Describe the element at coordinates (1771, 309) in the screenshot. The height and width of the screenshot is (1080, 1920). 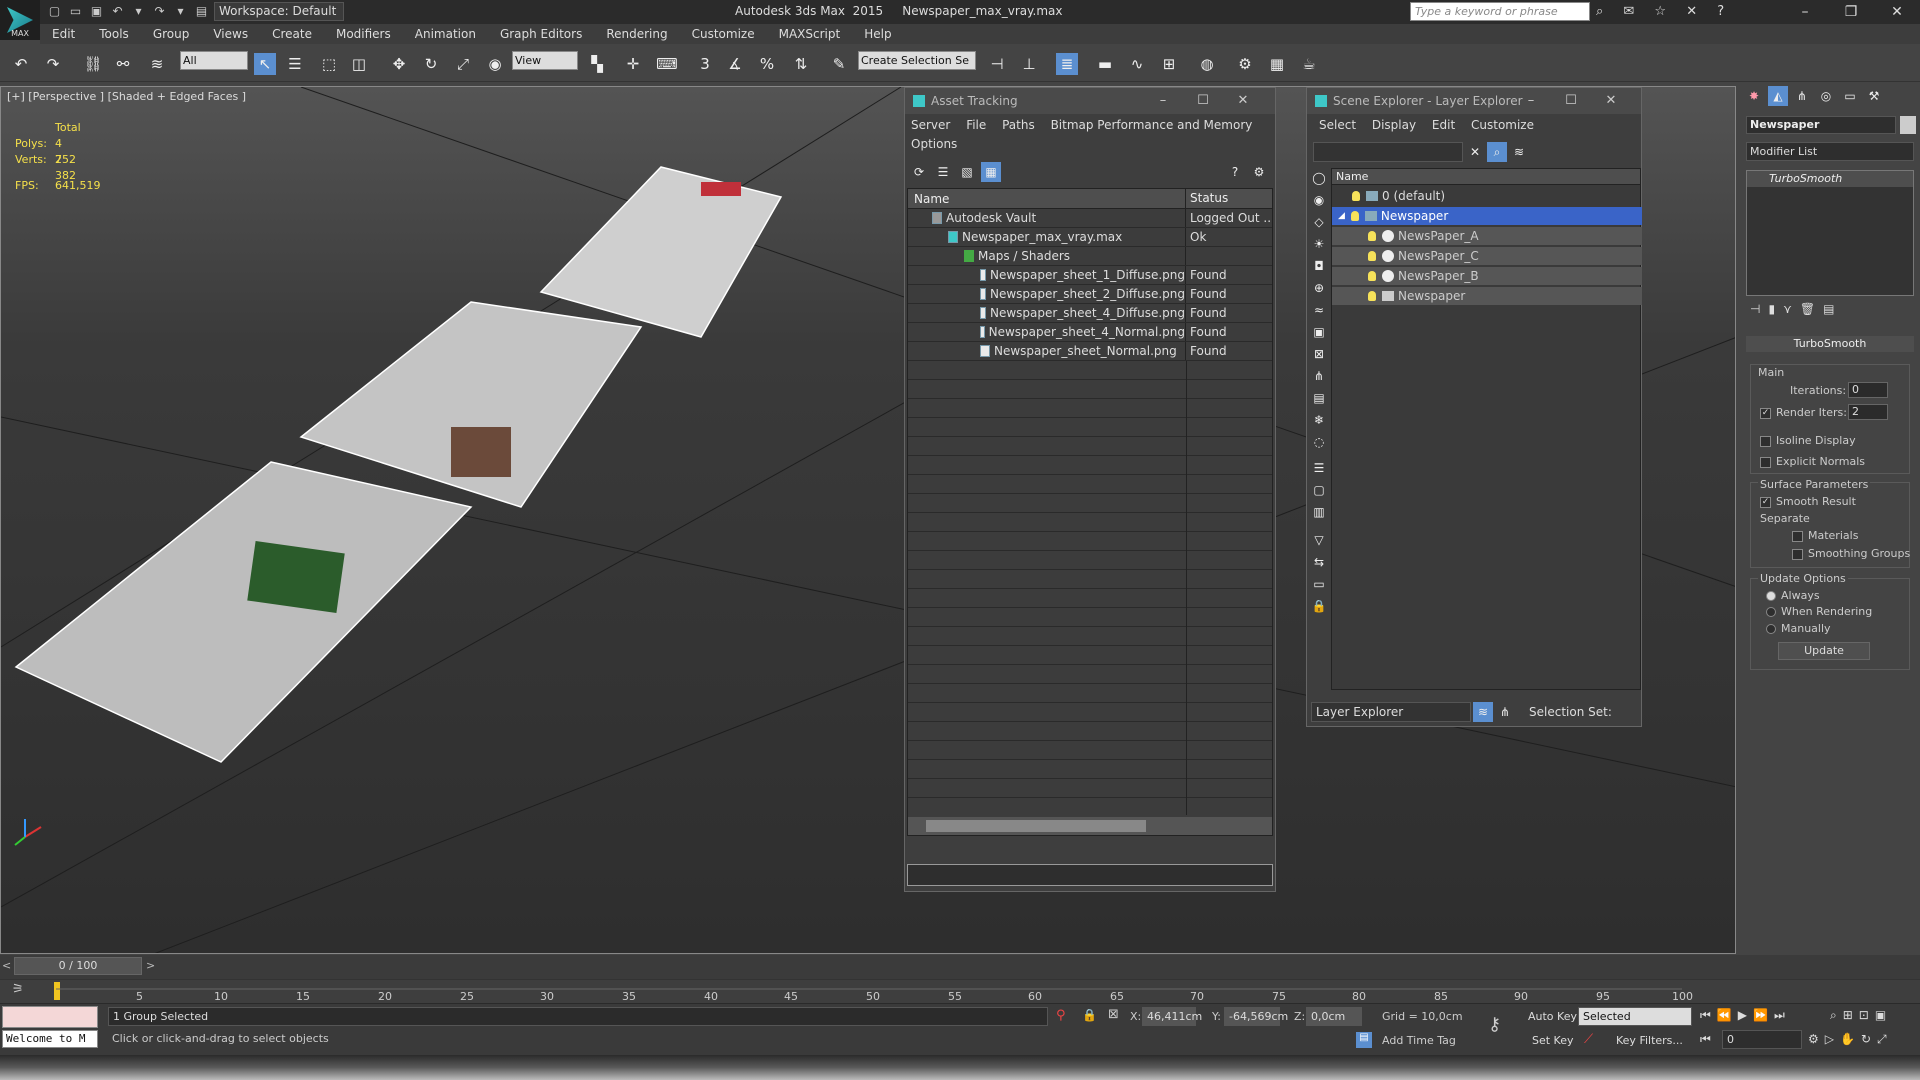
I see `show-end-result-icon: ▮` at that location.